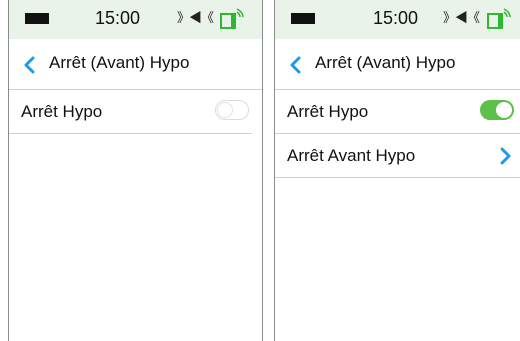  What do you see at coordinates (506, 156) in the screenshot?
I see `chevron-right-icon` at bounding box center [506, 156].